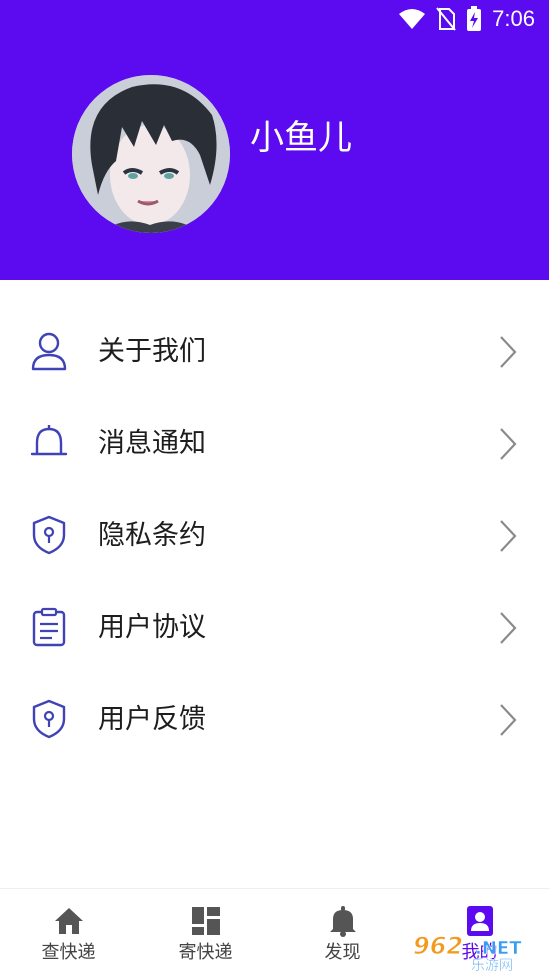  I want to click on menu-item-label: 隐私条约, so click(152, 535).